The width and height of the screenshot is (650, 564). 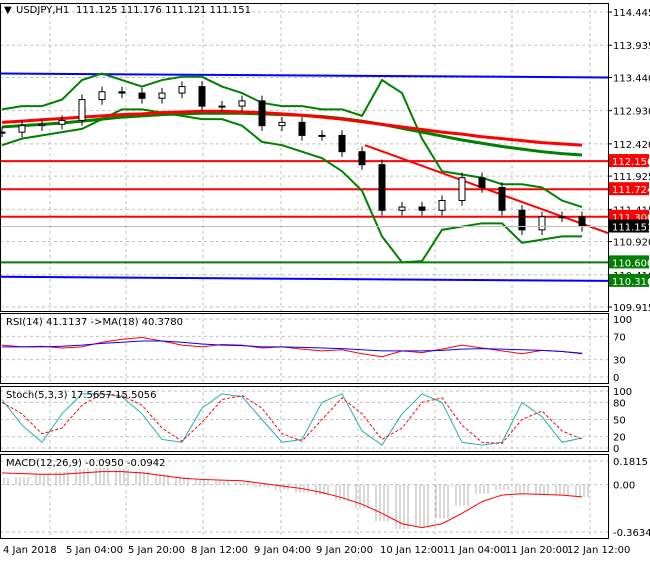 I want to click on stoch-signal-line, so click(x=292, y=419).